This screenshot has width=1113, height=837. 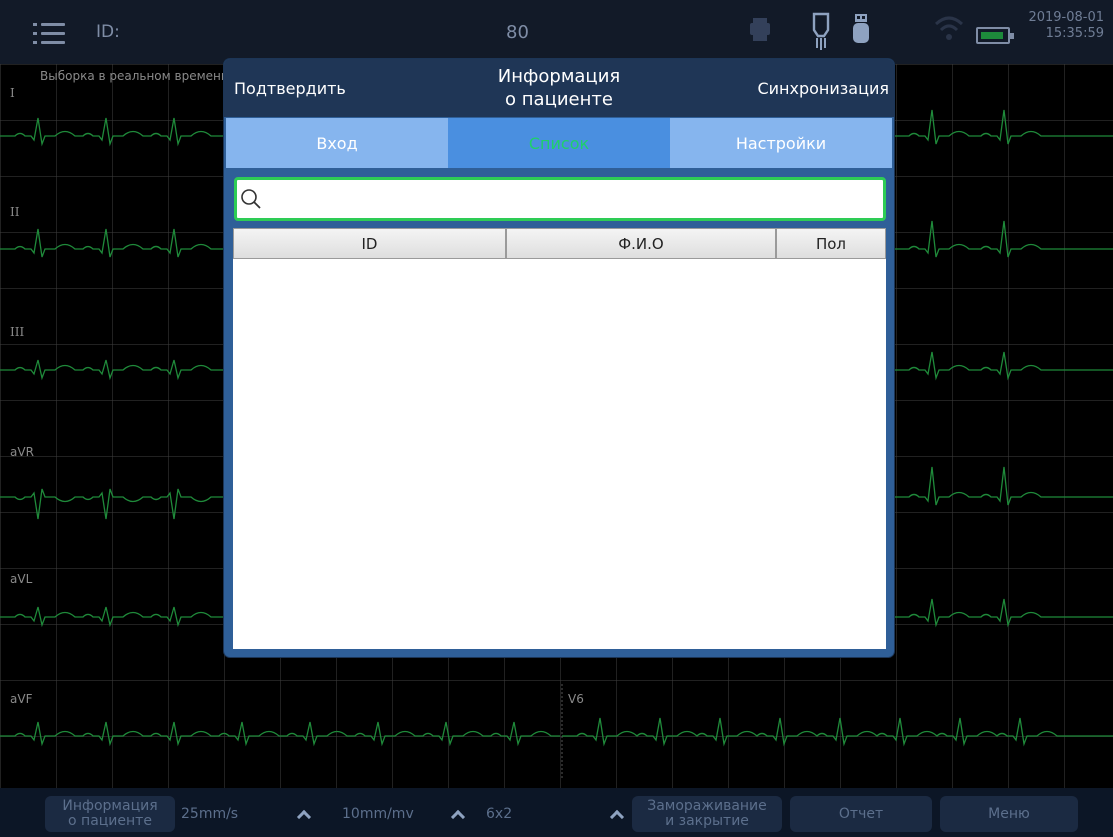 I want to click on time-text: 15:35:59, so click(x=1074, y=33).